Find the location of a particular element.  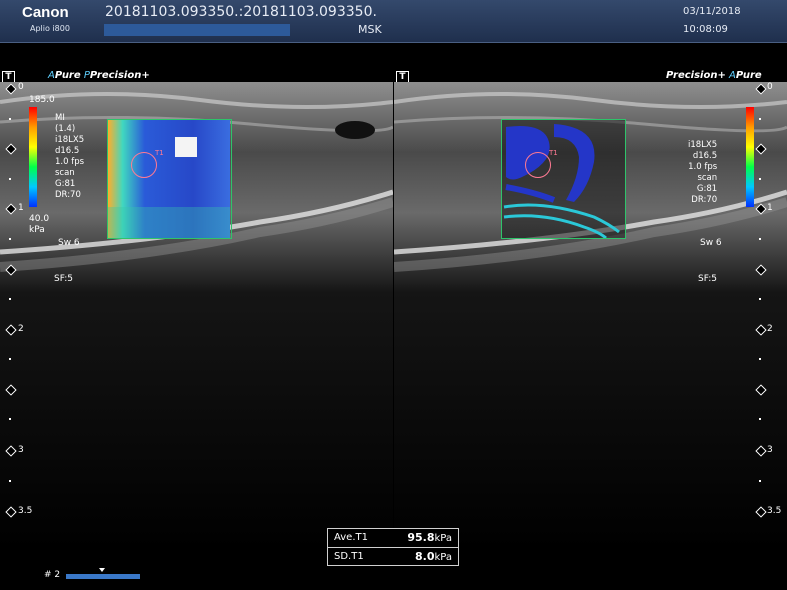

ave-unit: kPa is located at coordinates (443, 538).